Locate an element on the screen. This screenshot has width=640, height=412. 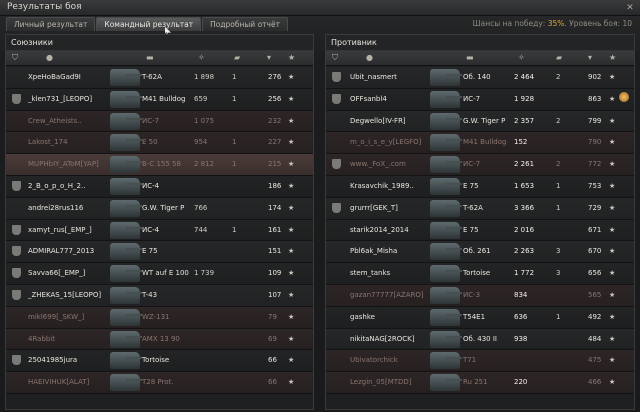
table-row: ADMIRAL777_2013 E 75 151 ★ is located at coordinates (159, 252).